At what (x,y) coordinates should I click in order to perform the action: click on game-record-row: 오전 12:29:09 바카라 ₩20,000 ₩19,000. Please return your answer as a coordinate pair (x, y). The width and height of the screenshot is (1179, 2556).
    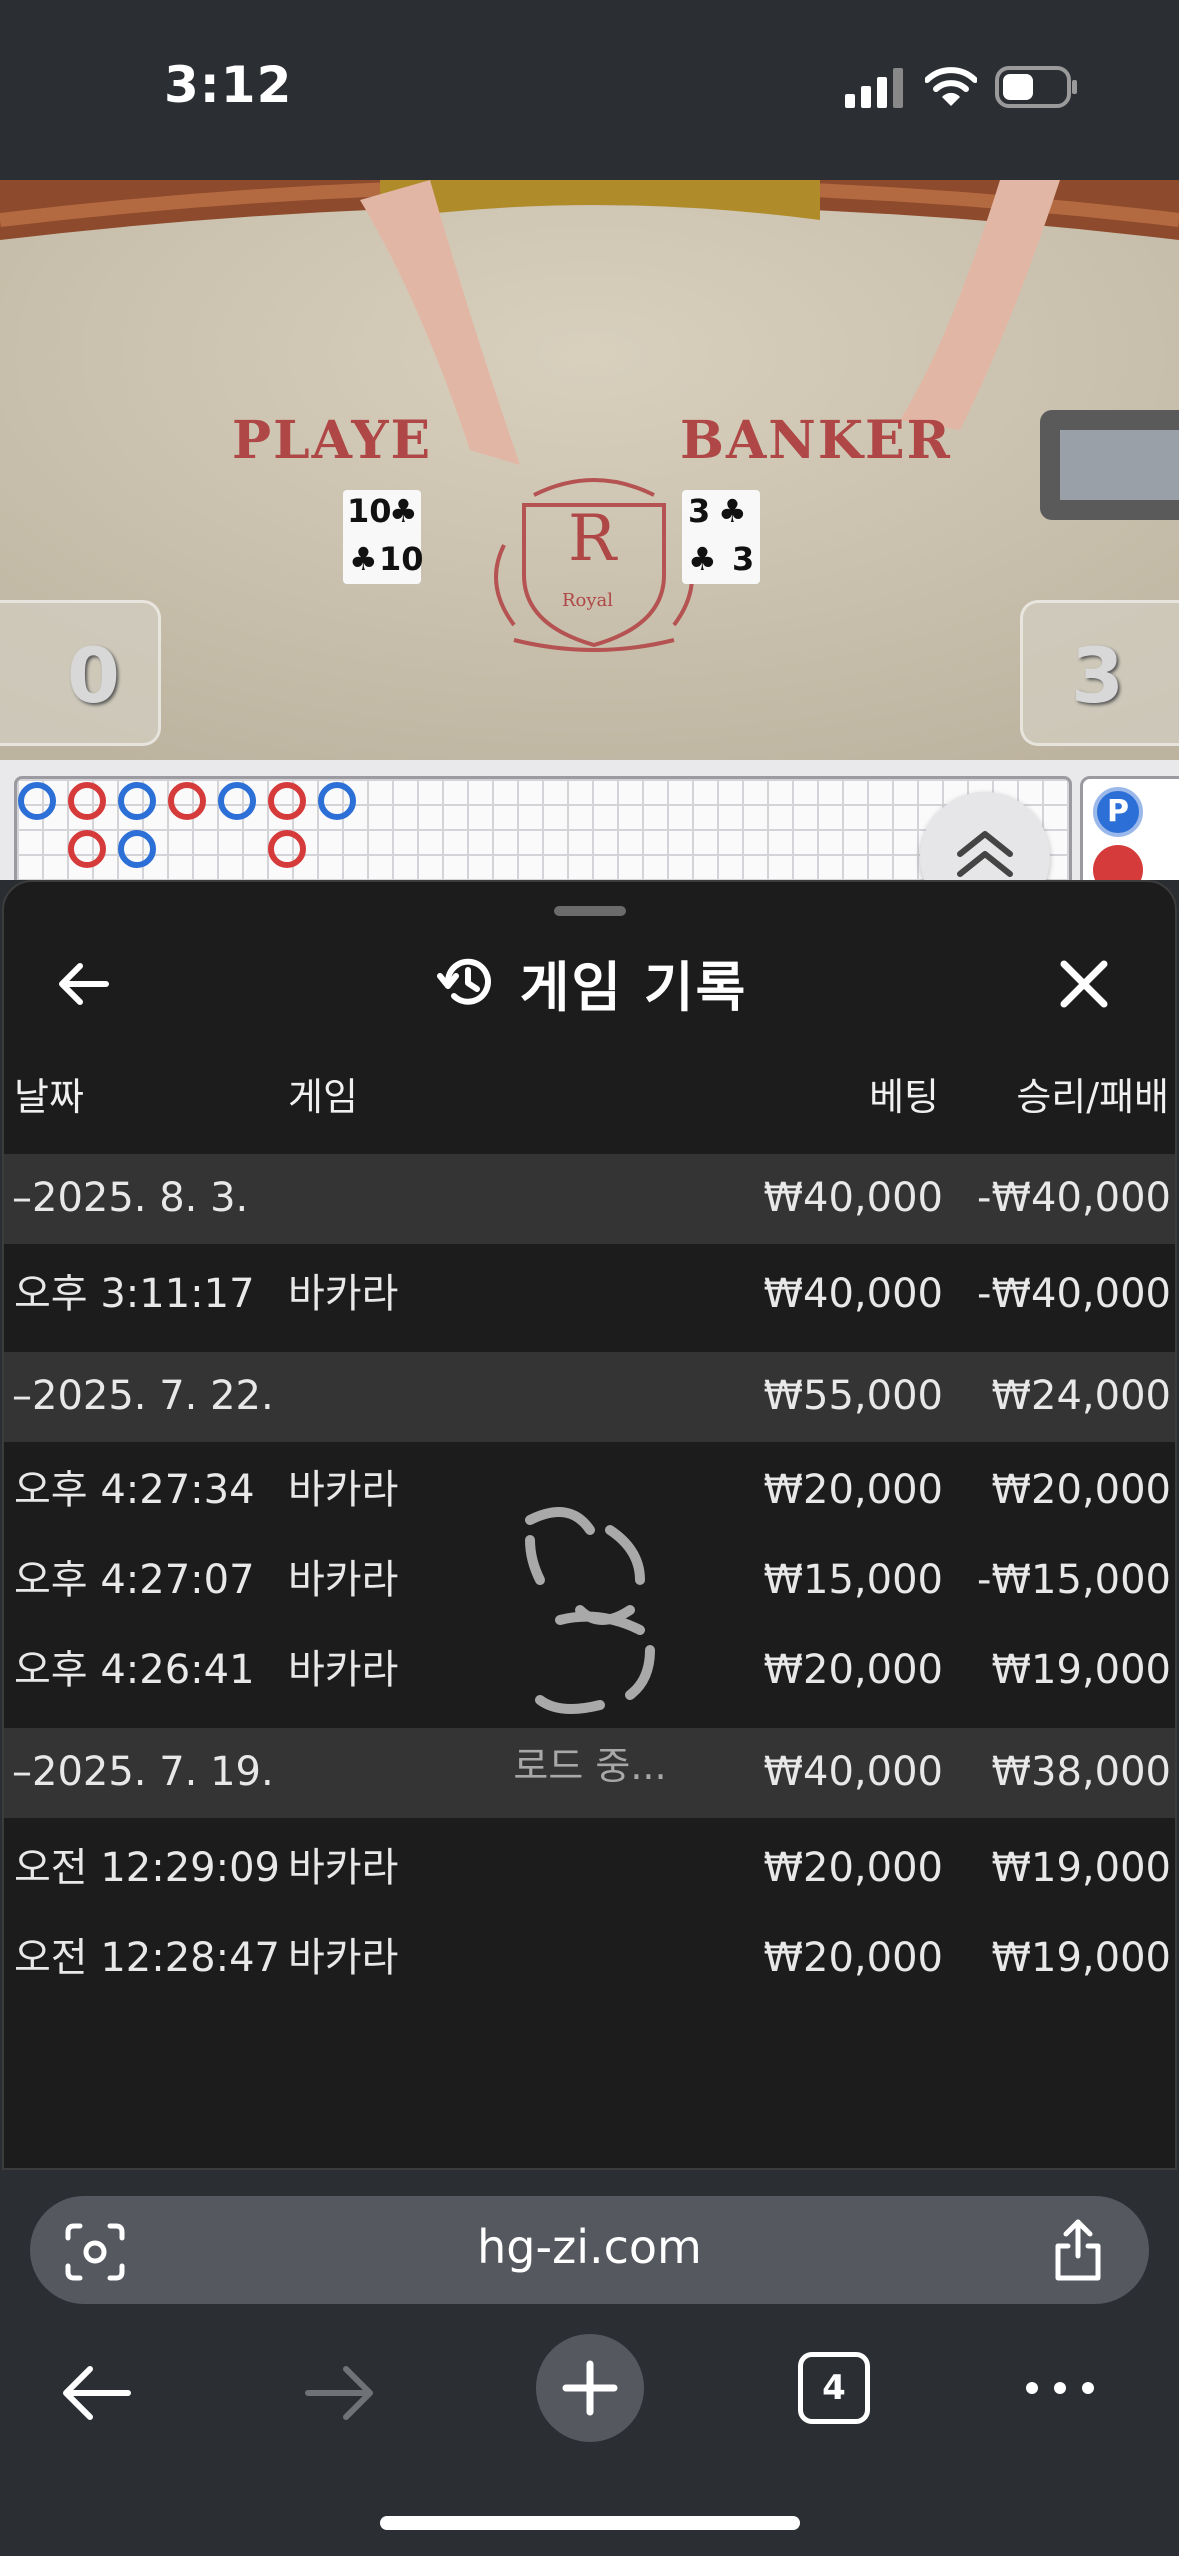
    Looking at the image, I should click on (589, 1871).